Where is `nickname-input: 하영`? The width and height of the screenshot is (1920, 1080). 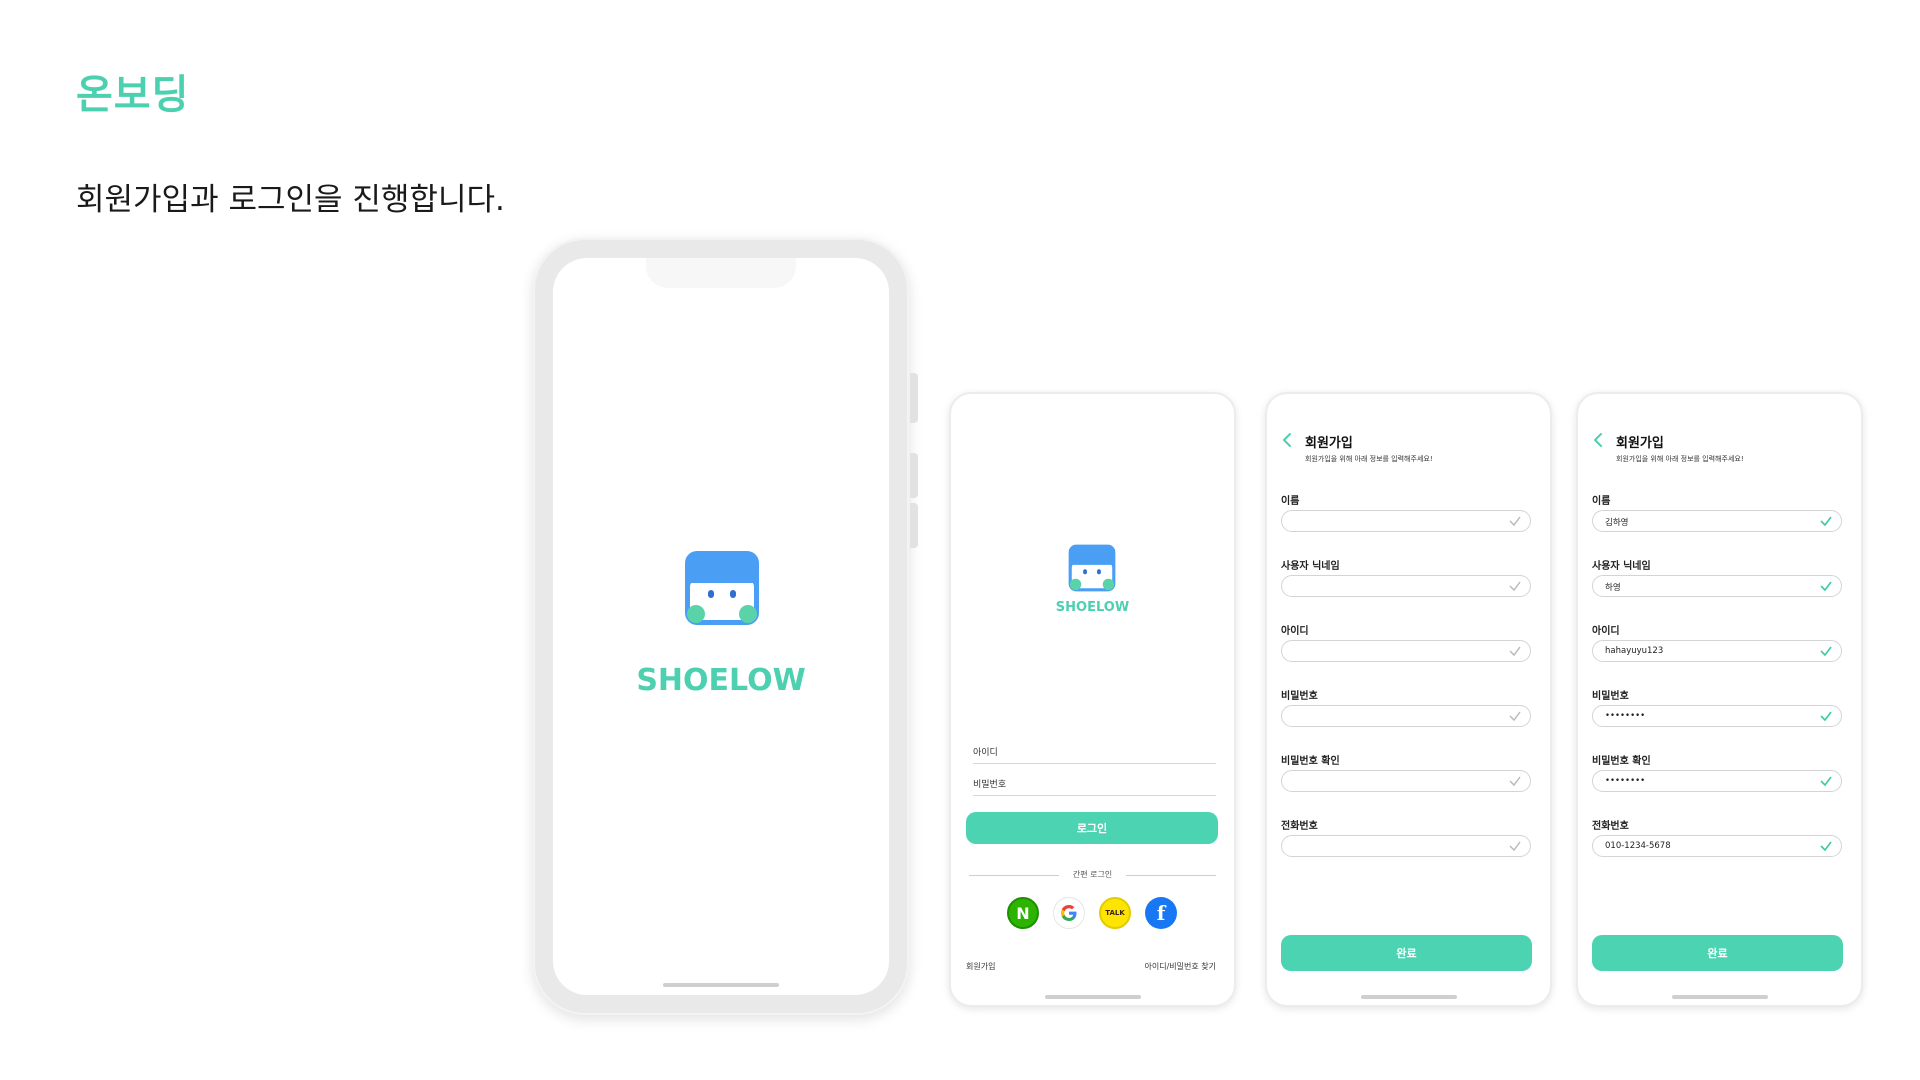 nickname-input: 하영 is located at coordinates (1717, 586).